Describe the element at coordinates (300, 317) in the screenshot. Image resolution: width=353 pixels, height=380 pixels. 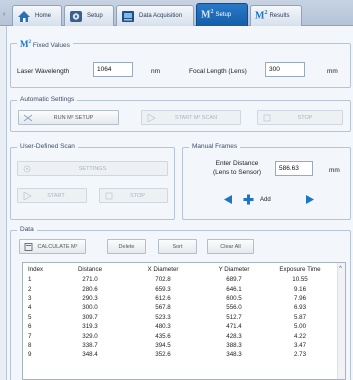
I see `table-cell: 5.87` at that location.